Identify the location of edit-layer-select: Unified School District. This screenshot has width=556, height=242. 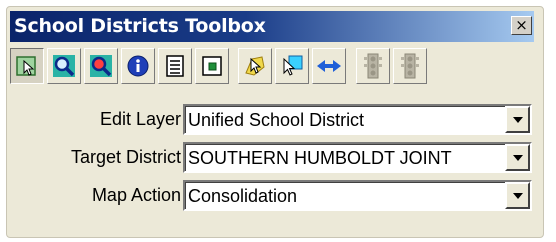
(357, 119).